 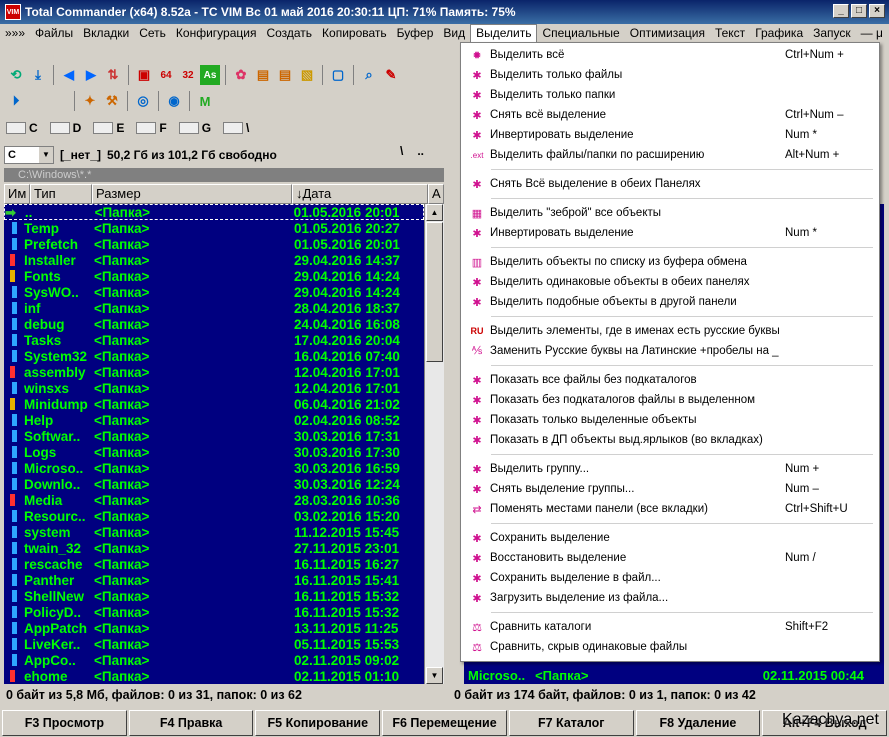 What do you see at coordinates (434, 292) in the screenshot?
I see `scroll-thumb` at bounding box center [434, 292].